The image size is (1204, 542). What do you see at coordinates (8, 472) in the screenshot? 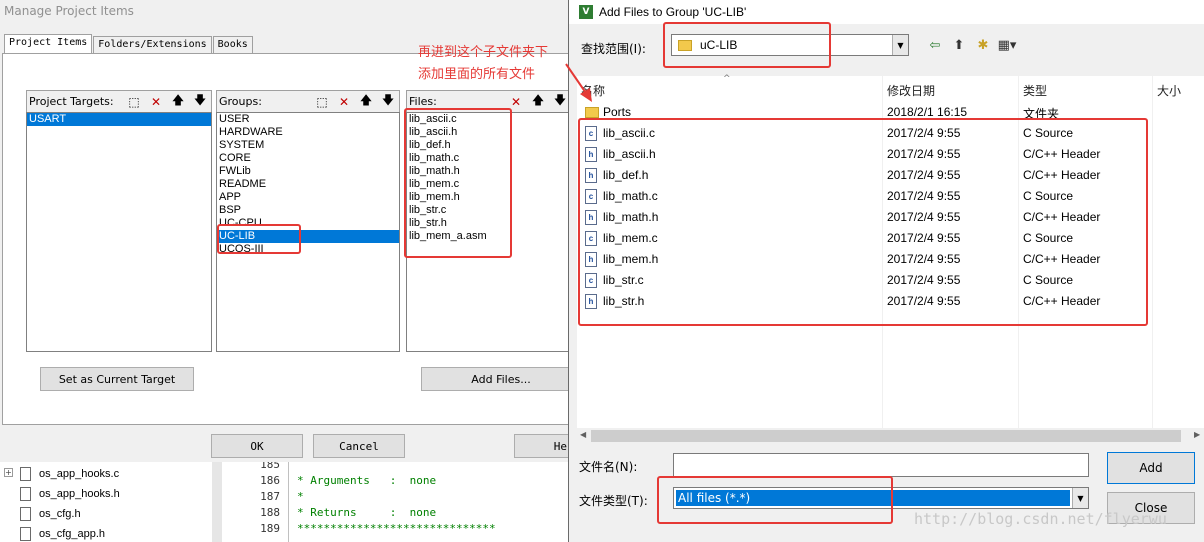
I see `expand-icon: +` at bounding box center [8, 472].